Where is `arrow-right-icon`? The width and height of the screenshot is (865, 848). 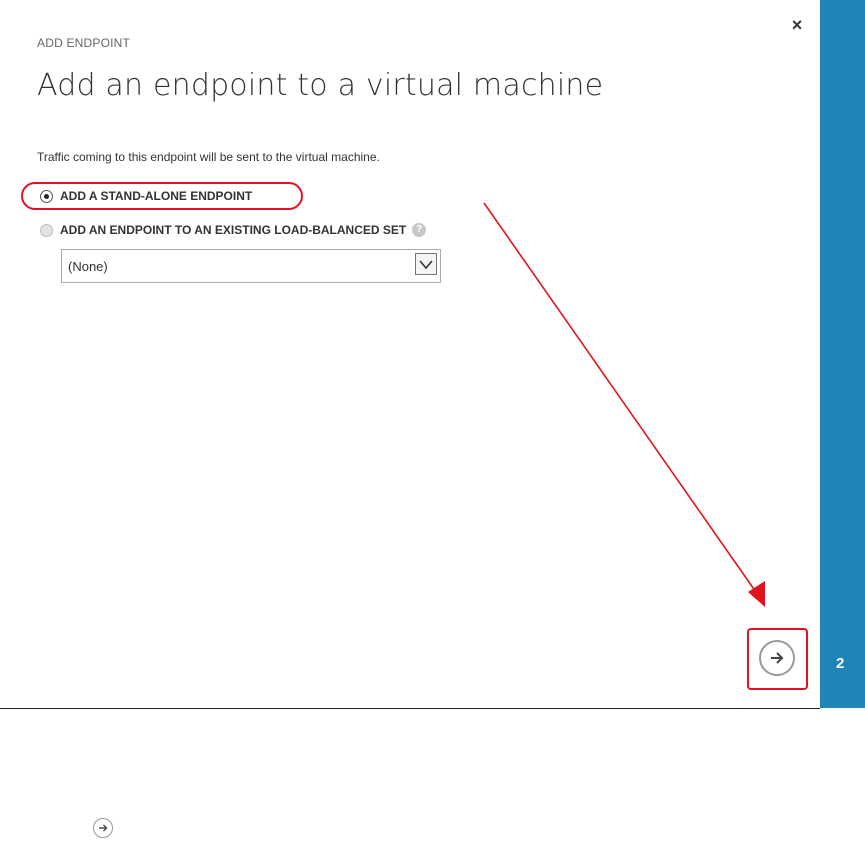 arrow-right-icon is located at coordinates (777, 658).